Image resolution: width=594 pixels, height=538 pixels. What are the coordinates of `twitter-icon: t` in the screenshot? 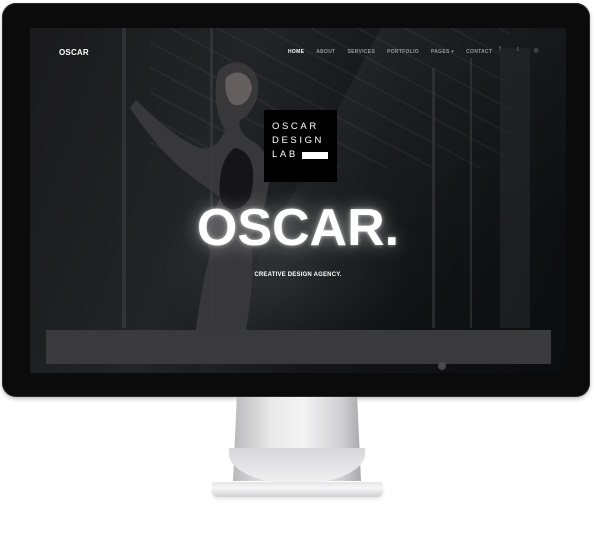 It's located at (518, 50).